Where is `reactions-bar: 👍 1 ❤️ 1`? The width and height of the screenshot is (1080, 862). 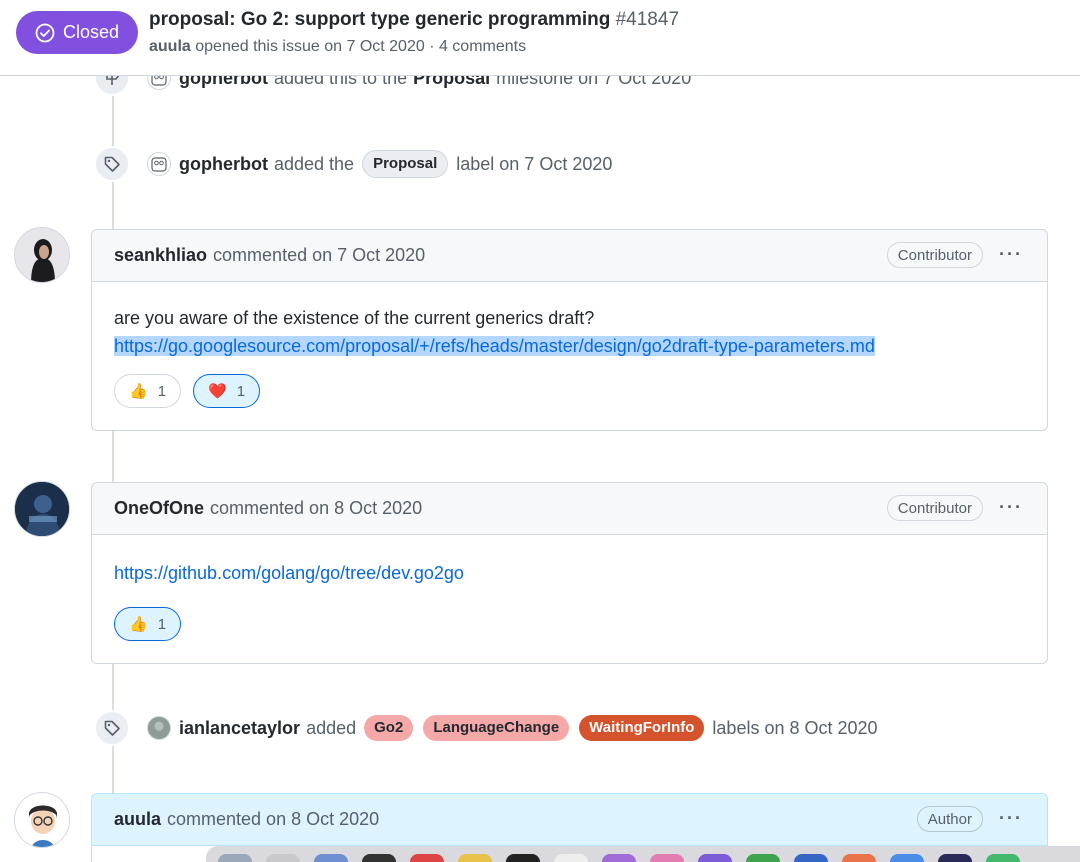
reactions-bar: 👍 1 ❤️ 1 is located at coordinates (569, 395).